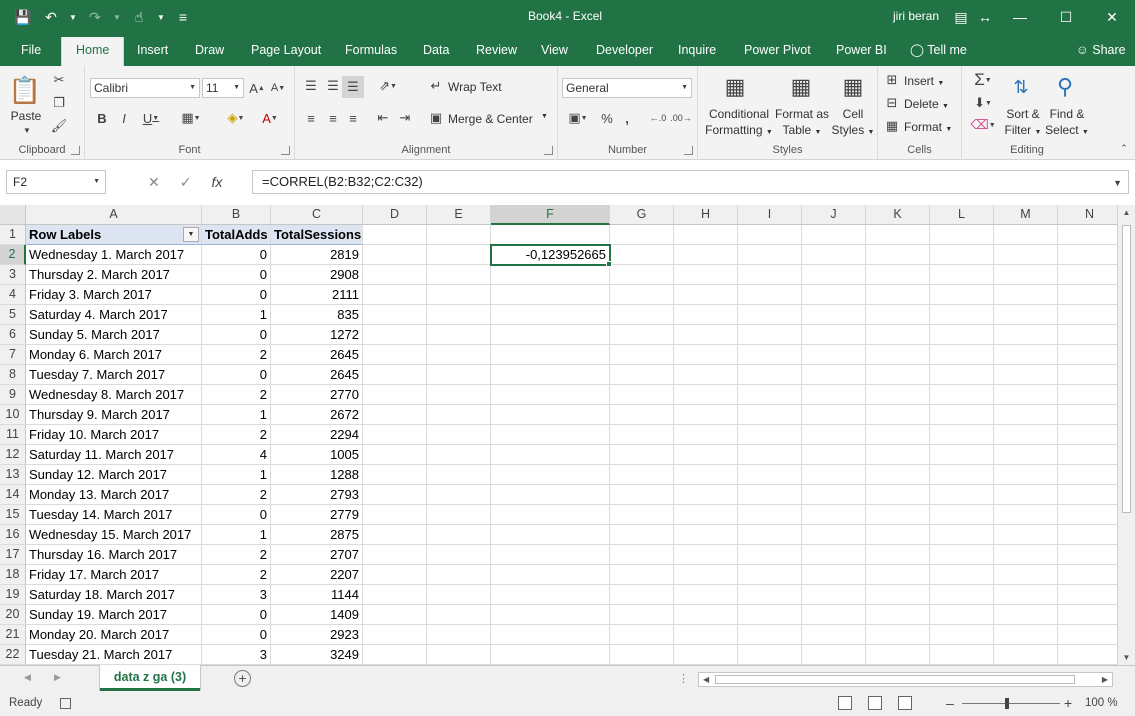  I want to click on cell-l1, so click(962, 235).